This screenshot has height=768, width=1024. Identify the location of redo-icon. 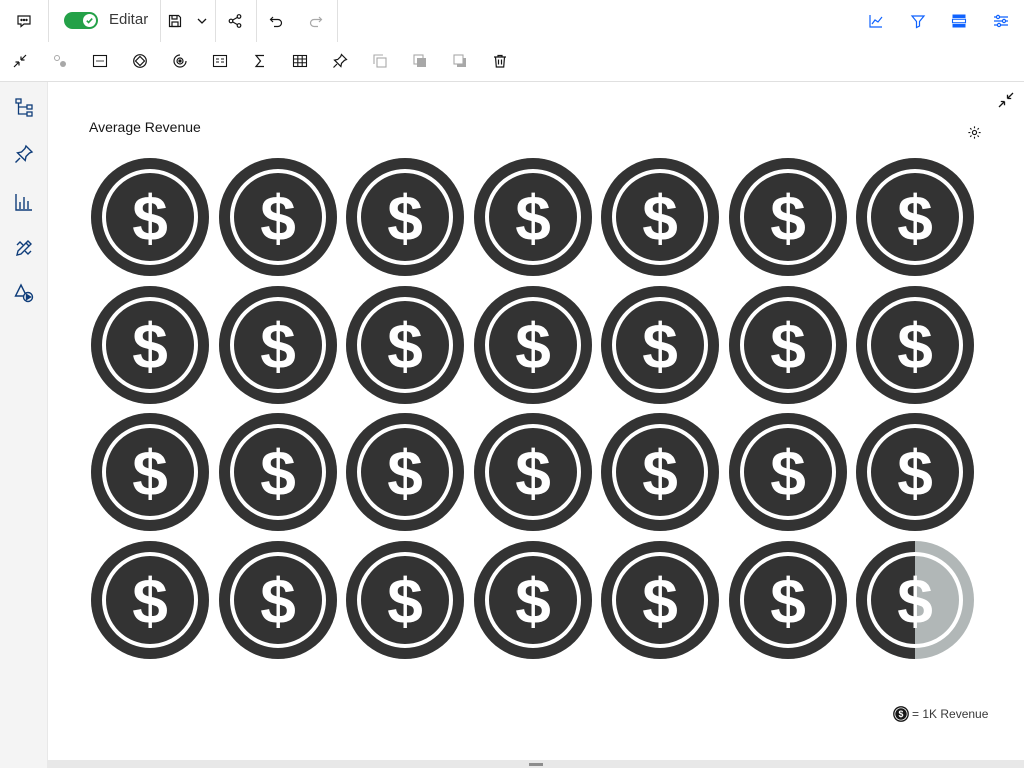
(316, 22).